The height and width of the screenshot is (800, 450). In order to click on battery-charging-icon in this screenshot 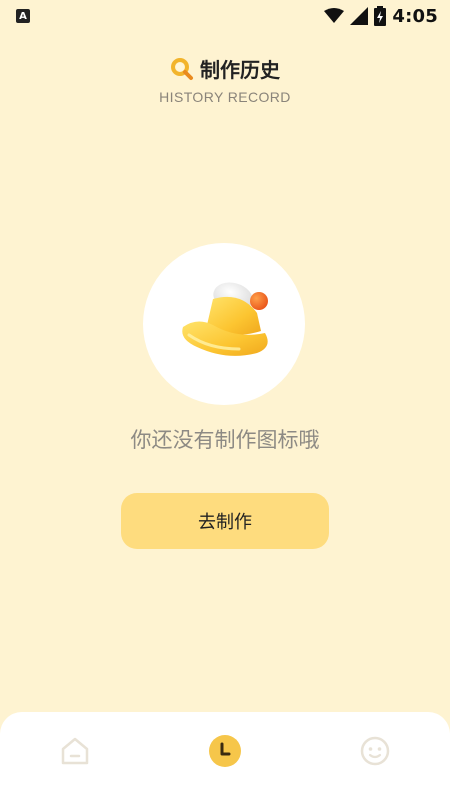, I will do `click(380, 16)`.